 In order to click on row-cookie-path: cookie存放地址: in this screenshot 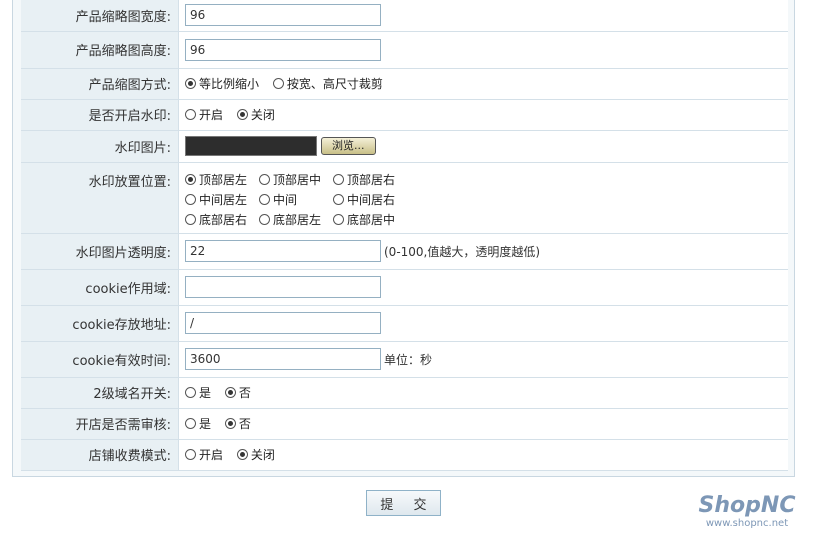, I will do `click(404, 323)`.